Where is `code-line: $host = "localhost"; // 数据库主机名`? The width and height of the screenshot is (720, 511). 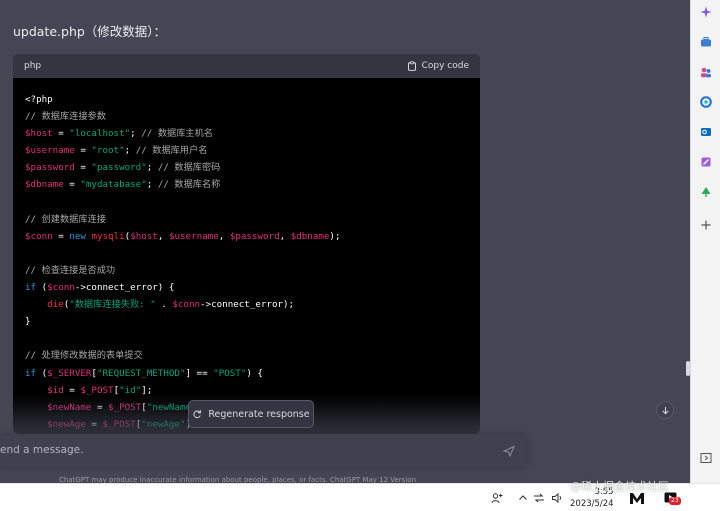
code-line: $host = "localhost"; // 数据库主机名 is located at coordinates (119, 134).